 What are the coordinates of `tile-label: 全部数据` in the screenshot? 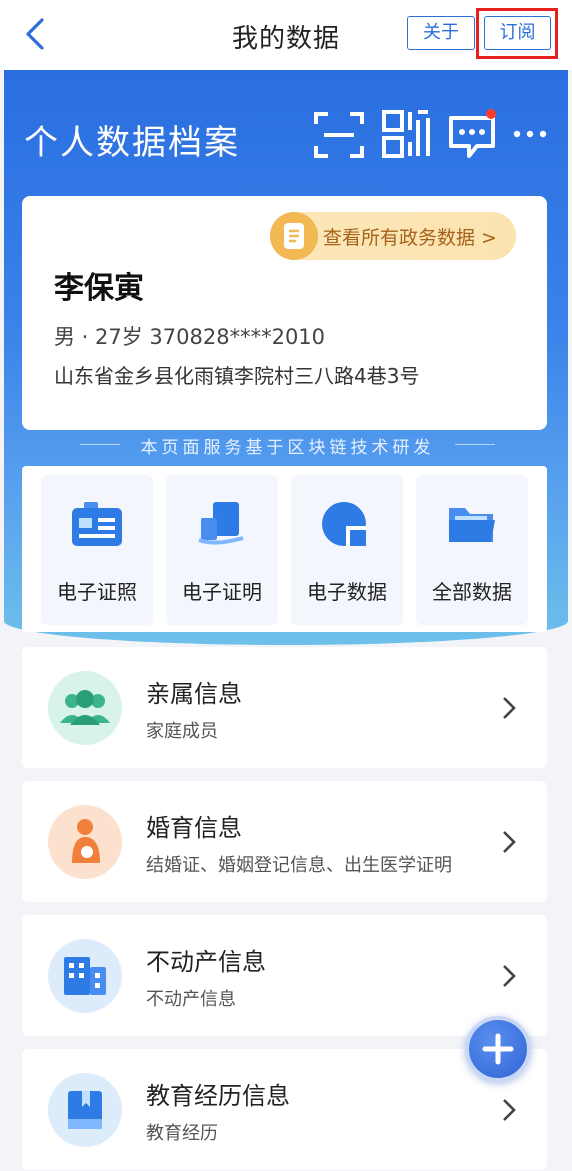 It's located at (472, 592).